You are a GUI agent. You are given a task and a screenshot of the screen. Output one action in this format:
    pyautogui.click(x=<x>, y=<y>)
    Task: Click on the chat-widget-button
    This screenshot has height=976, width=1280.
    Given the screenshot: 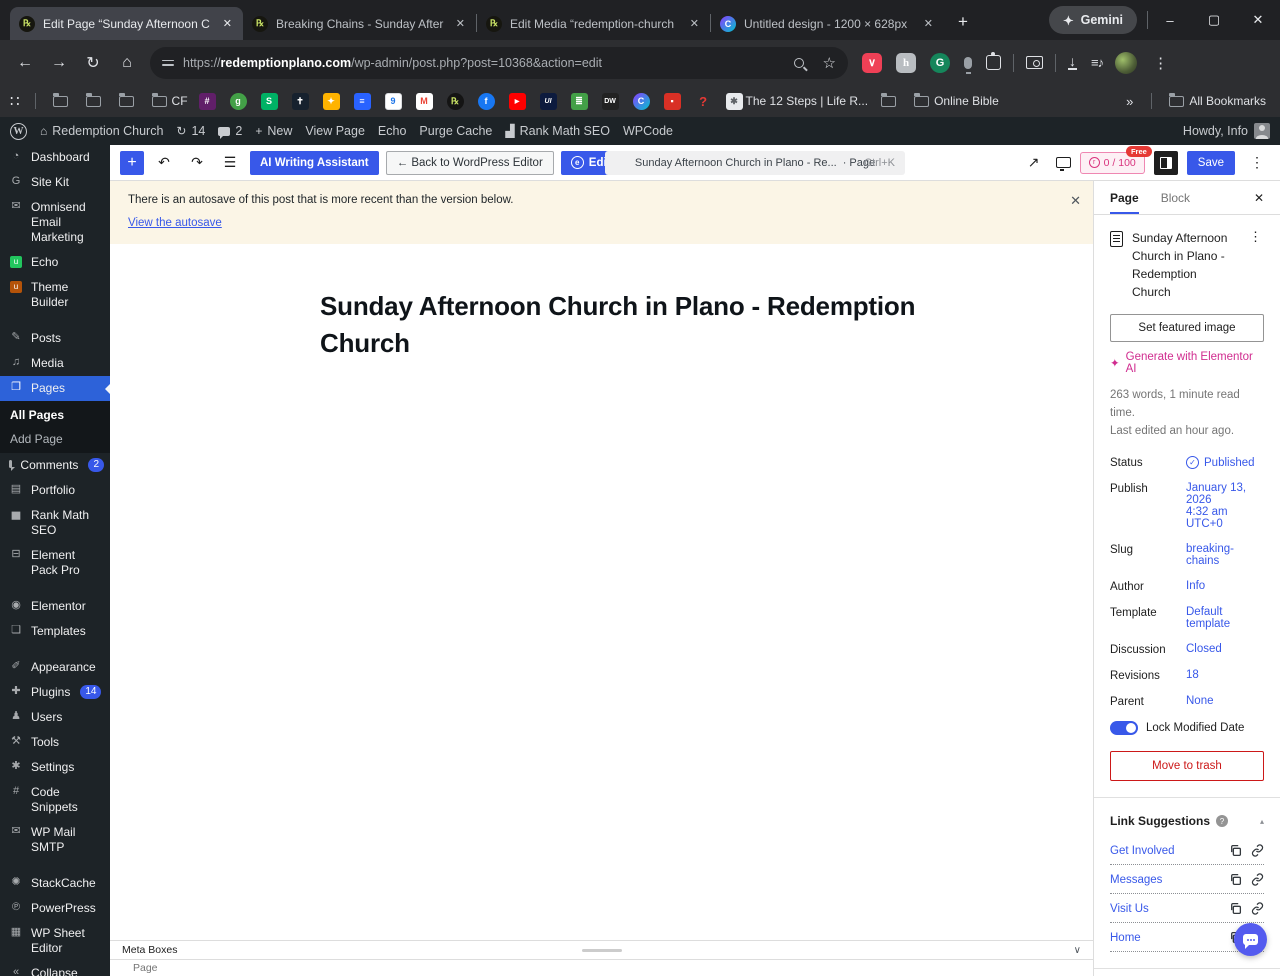 What is the action you would take?
    pyautogui.click(x=1250, y=939)
    